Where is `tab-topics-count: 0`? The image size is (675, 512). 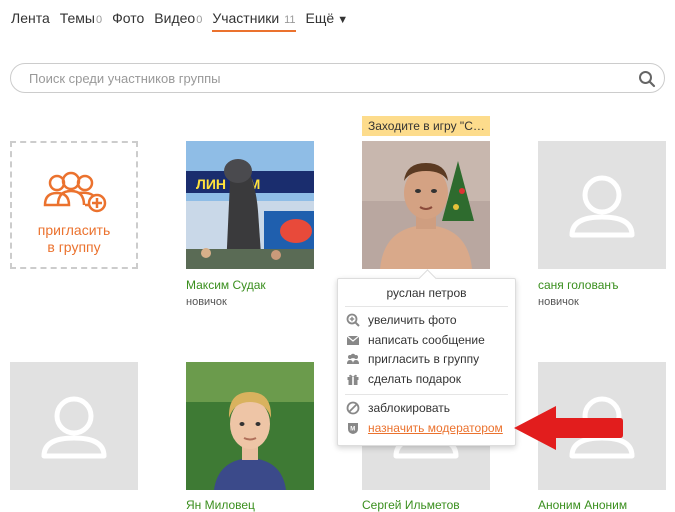
tab-topics-count: 0 is located at coordinates (99, 20).